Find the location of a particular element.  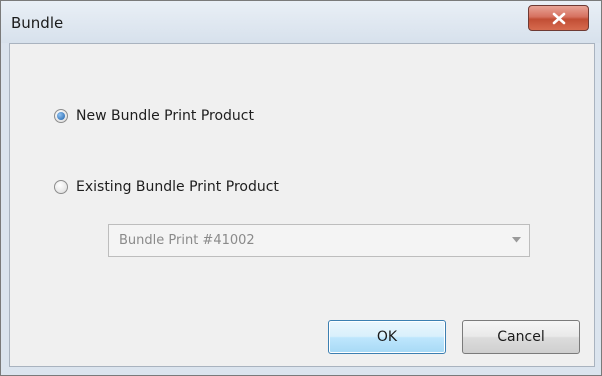

existing-bundle-radio is located at coordinates (61, 187).